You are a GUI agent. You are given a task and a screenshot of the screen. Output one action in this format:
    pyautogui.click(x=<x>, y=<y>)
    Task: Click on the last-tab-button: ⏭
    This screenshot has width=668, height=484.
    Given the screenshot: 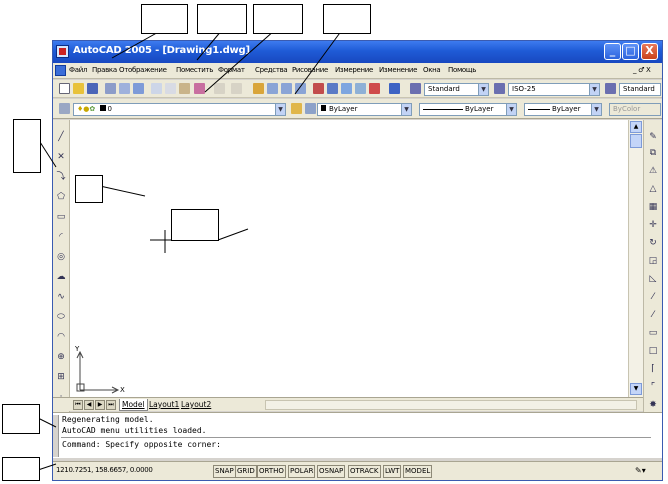 What is the action you would take?
    pyautogui.click(x=111, y=405)
    